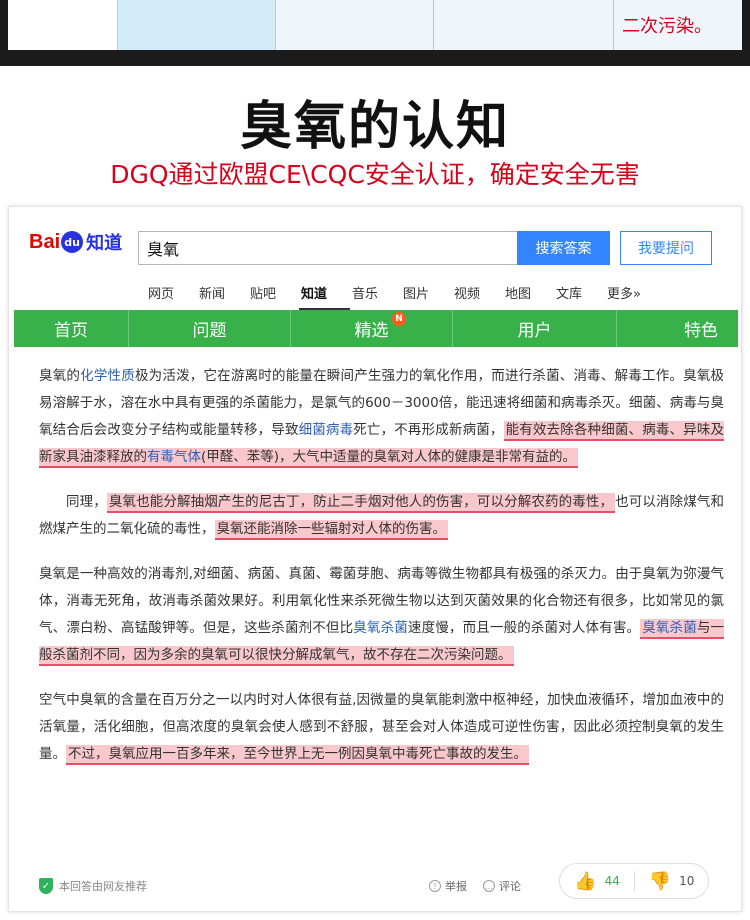 The width and height of the screenshot is (750, 920). Describe the element at coordinates (534, 331) in the screenshot. I see `tab-label: 用户` at that location.